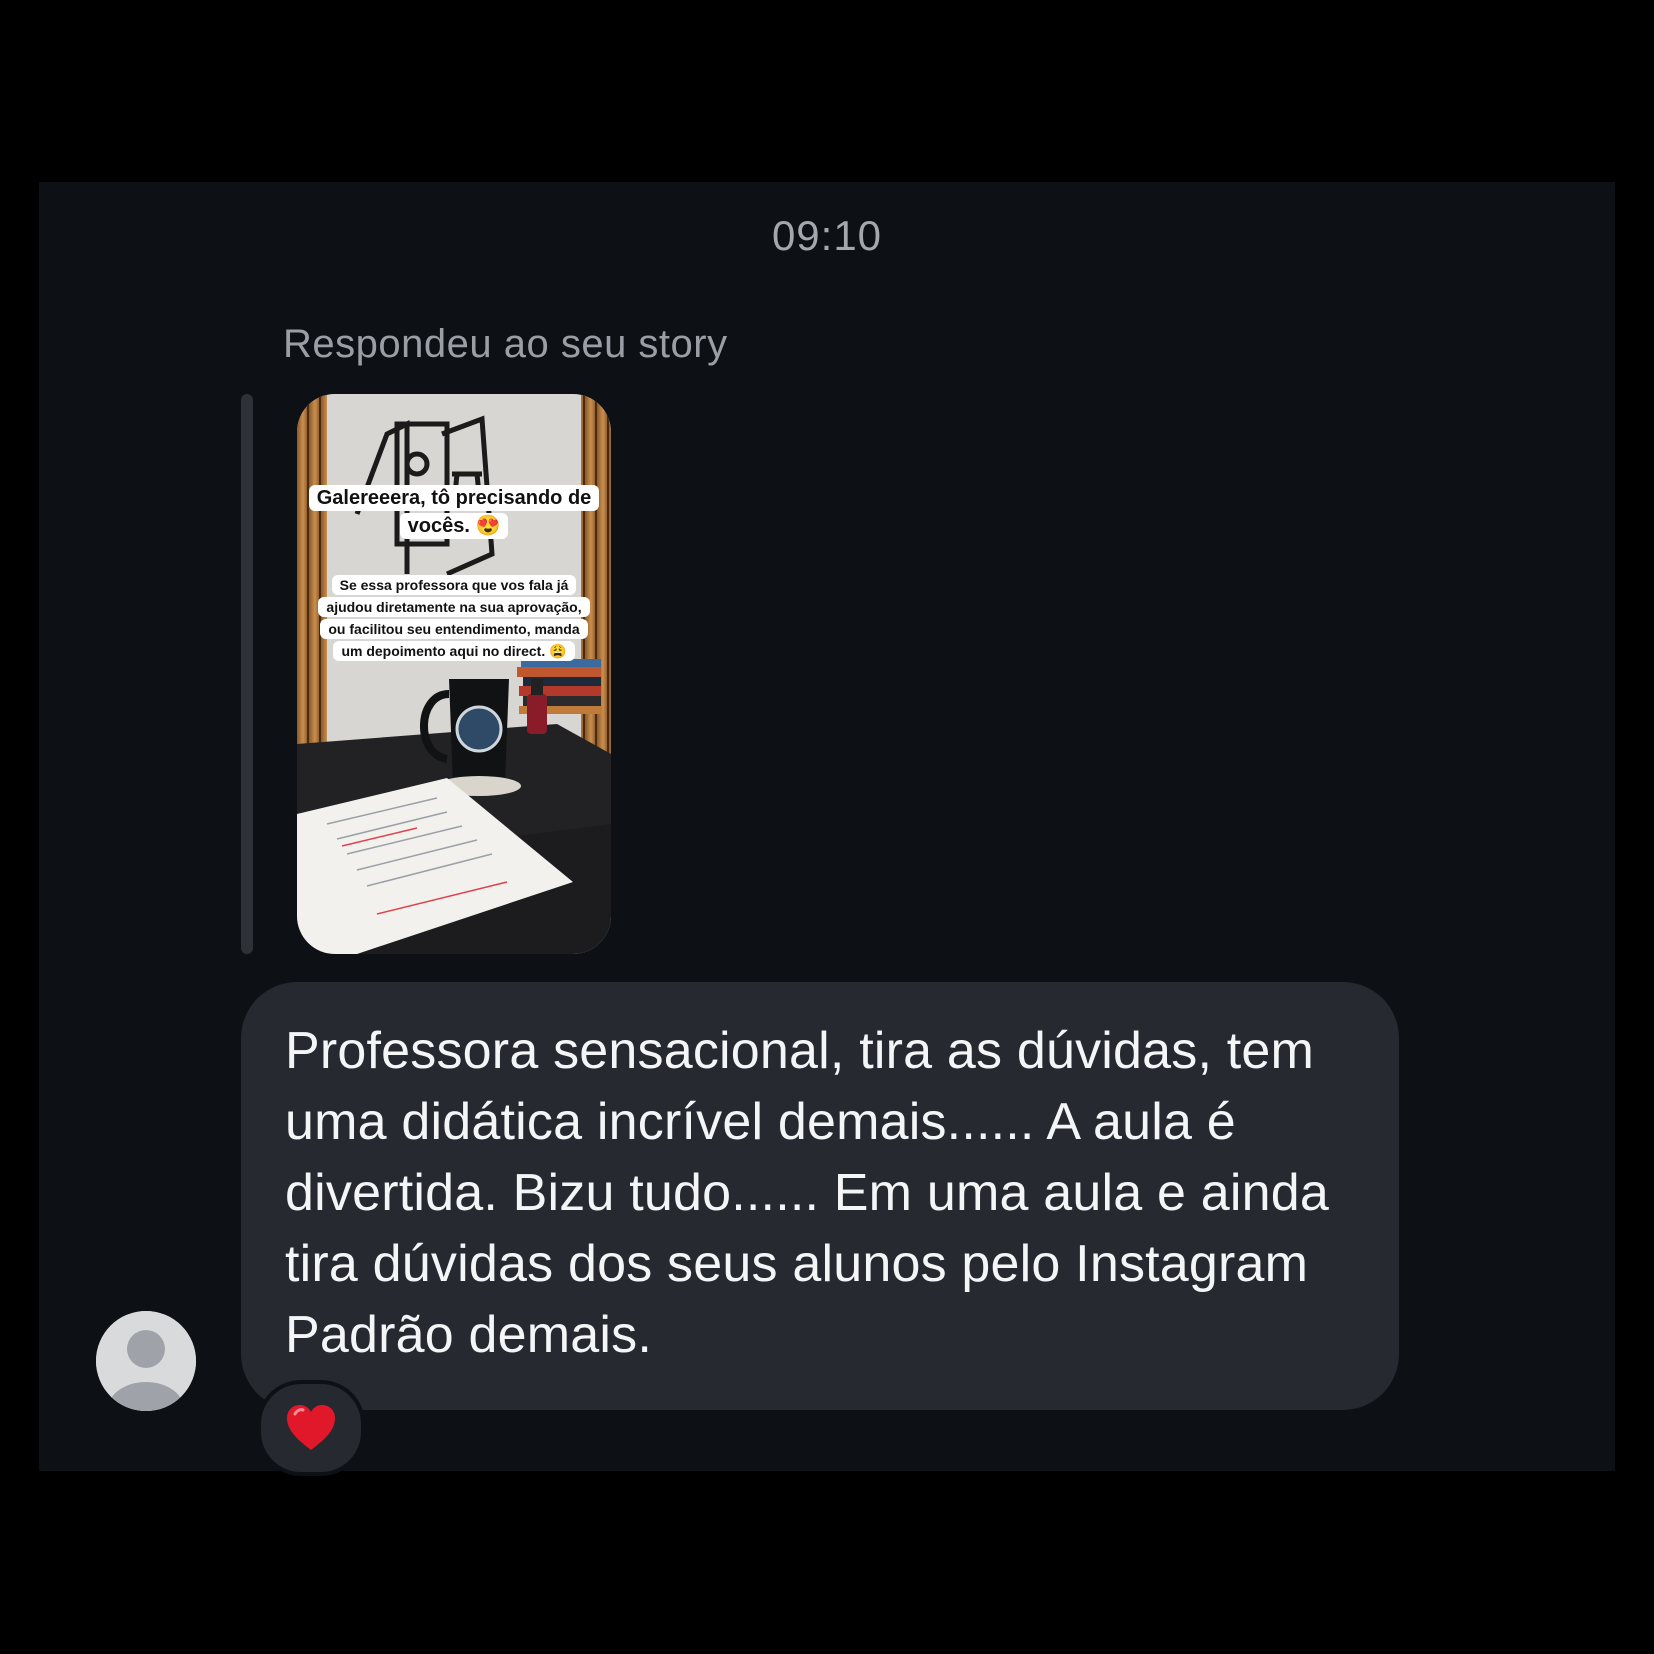 This screenshot has width=1654, height=1654. I want to click on sender-avatar, so click(146, 1361).